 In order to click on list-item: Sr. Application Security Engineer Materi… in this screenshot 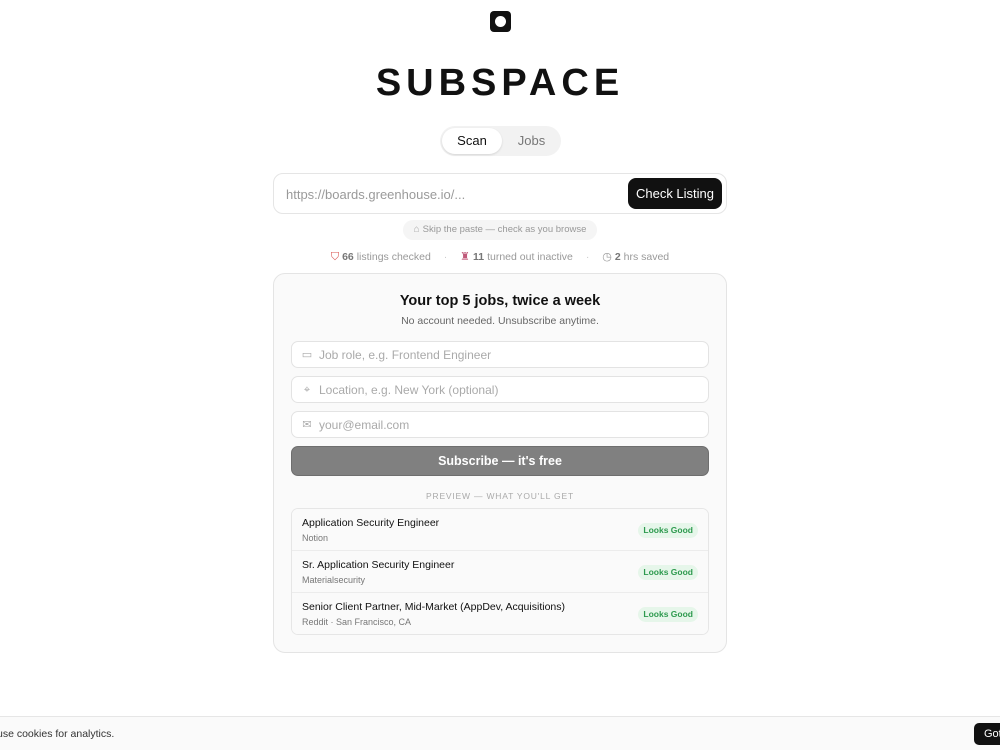, I will do `click(500, 572)`.